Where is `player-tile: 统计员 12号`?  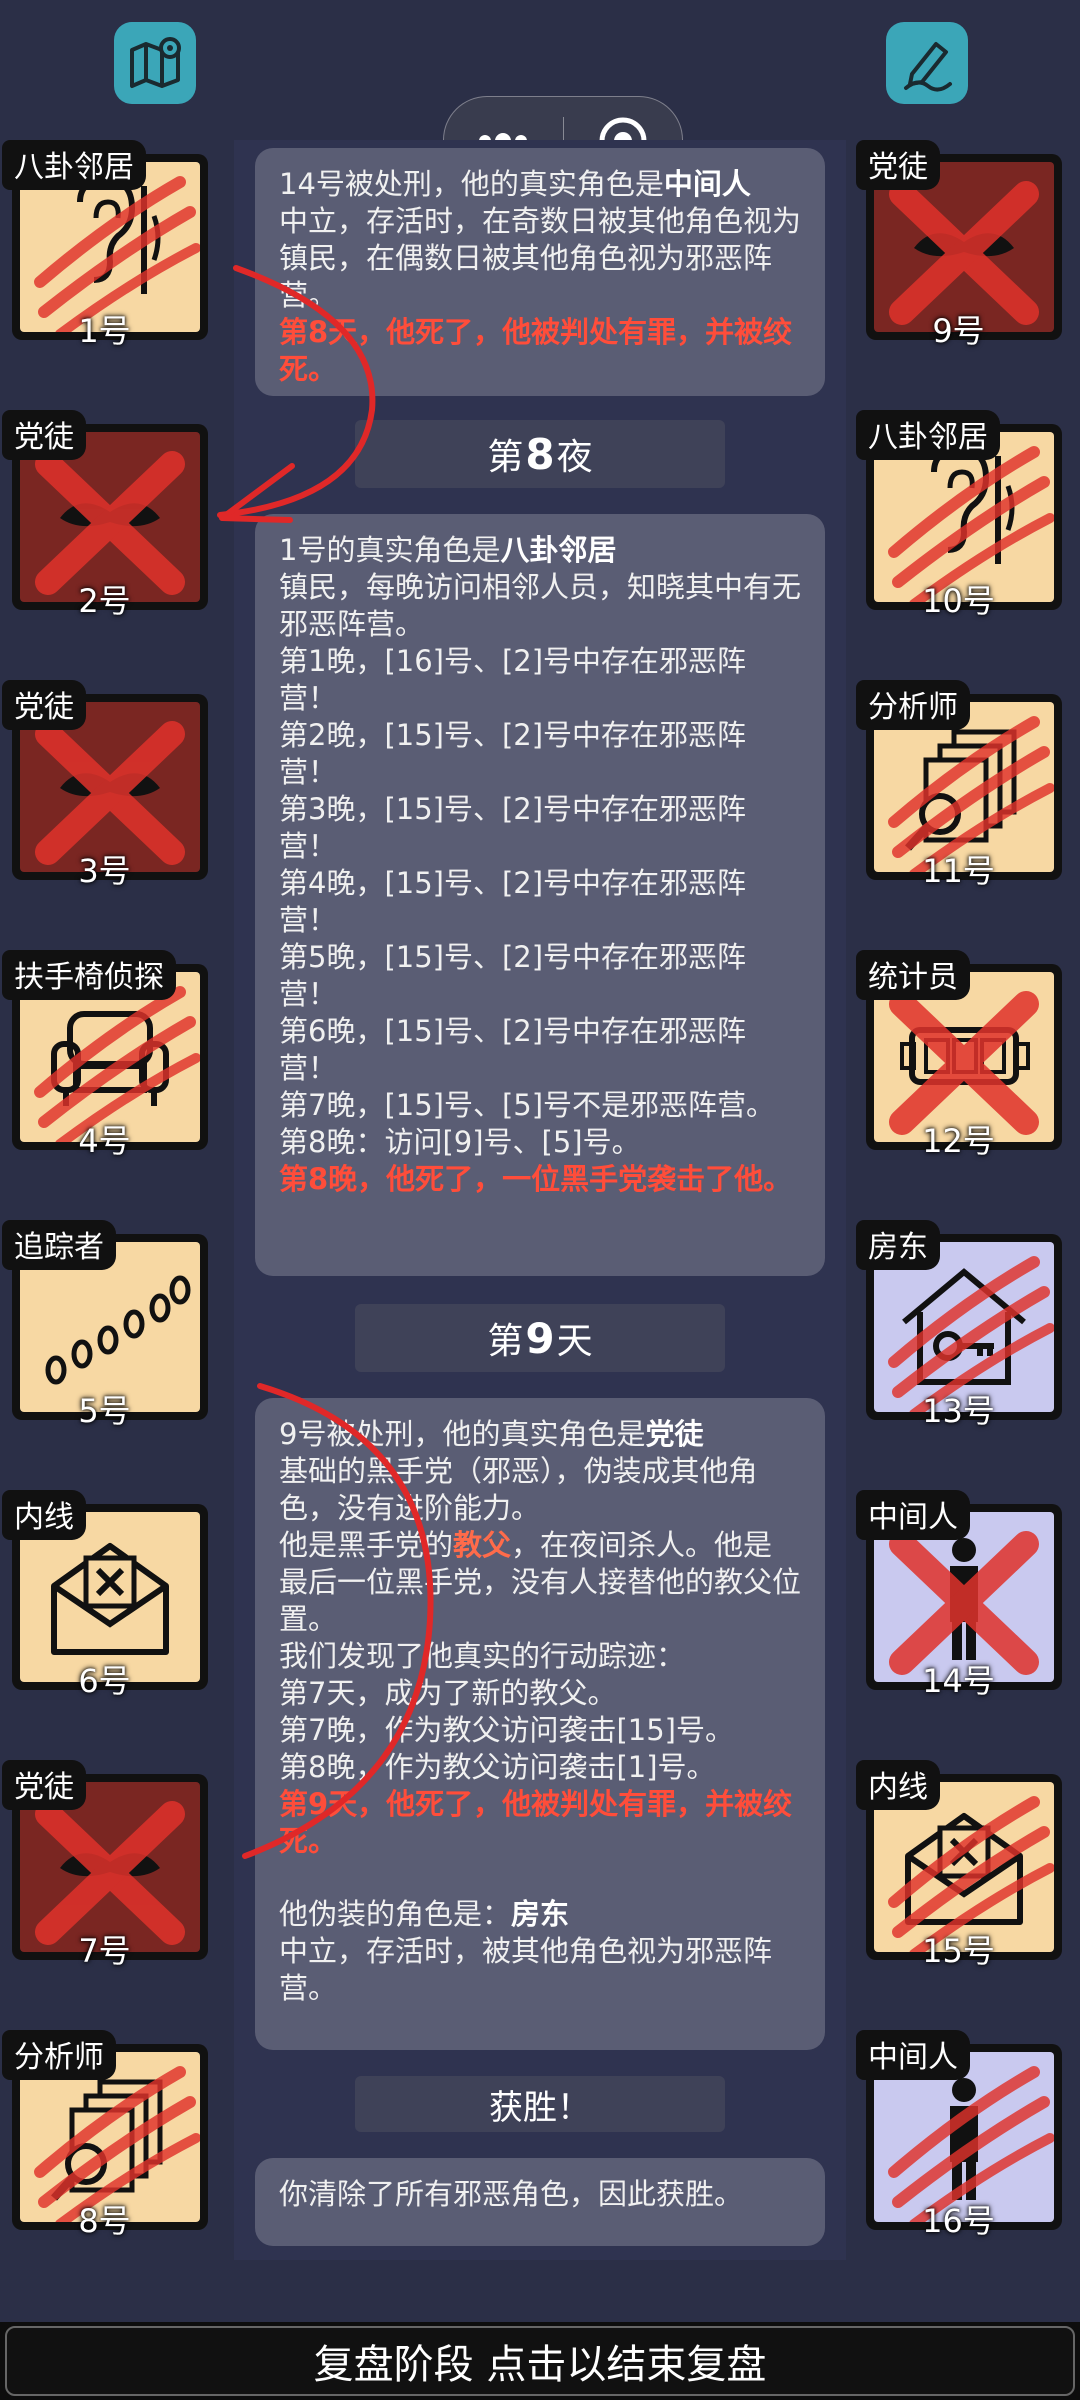
player-tile: 统计员 12号 is located at coordinates (959, 1055).